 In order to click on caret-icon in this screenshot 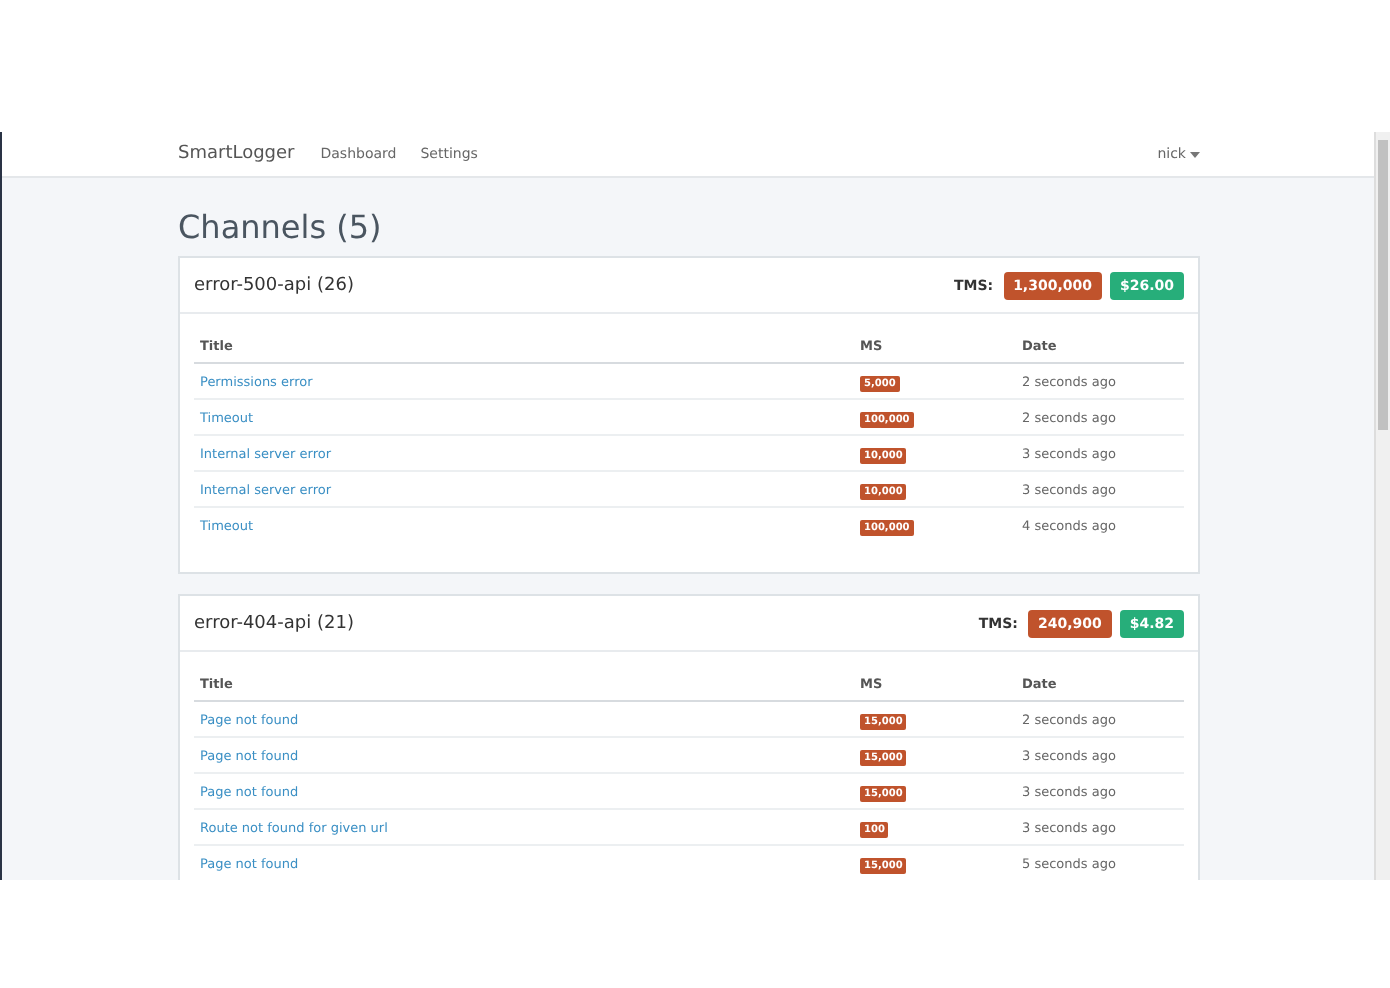, I will do `click(1195, 154)`.